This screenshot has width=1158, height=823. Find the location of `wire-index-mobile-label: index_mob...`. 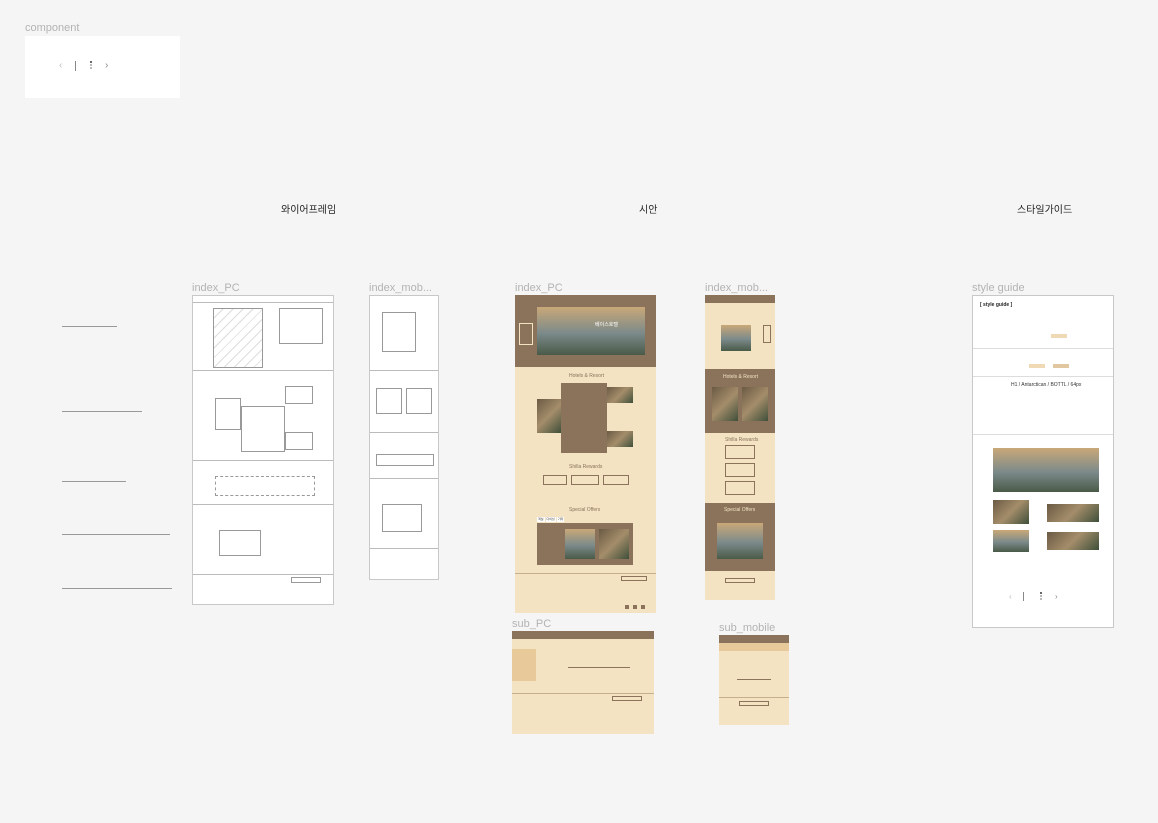

wire-index-mobile-label: index_mob... is located at coordinates (400, 288).